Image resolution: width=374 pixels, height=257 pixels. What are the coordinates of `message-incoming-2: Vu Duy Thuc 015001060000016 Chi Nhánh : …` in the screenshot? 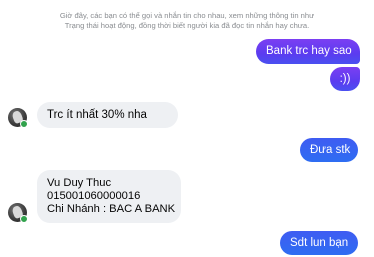 It's located at (109, 196).